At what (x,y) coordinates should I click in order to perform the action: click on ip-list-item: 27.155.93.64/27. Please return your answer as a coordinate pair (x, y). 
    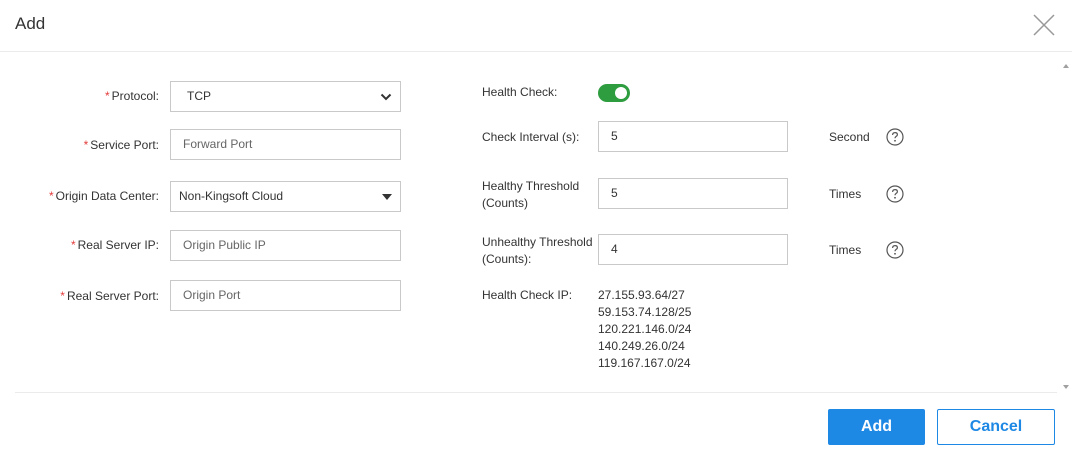
    Looking at the image, I should click on (641, 295).